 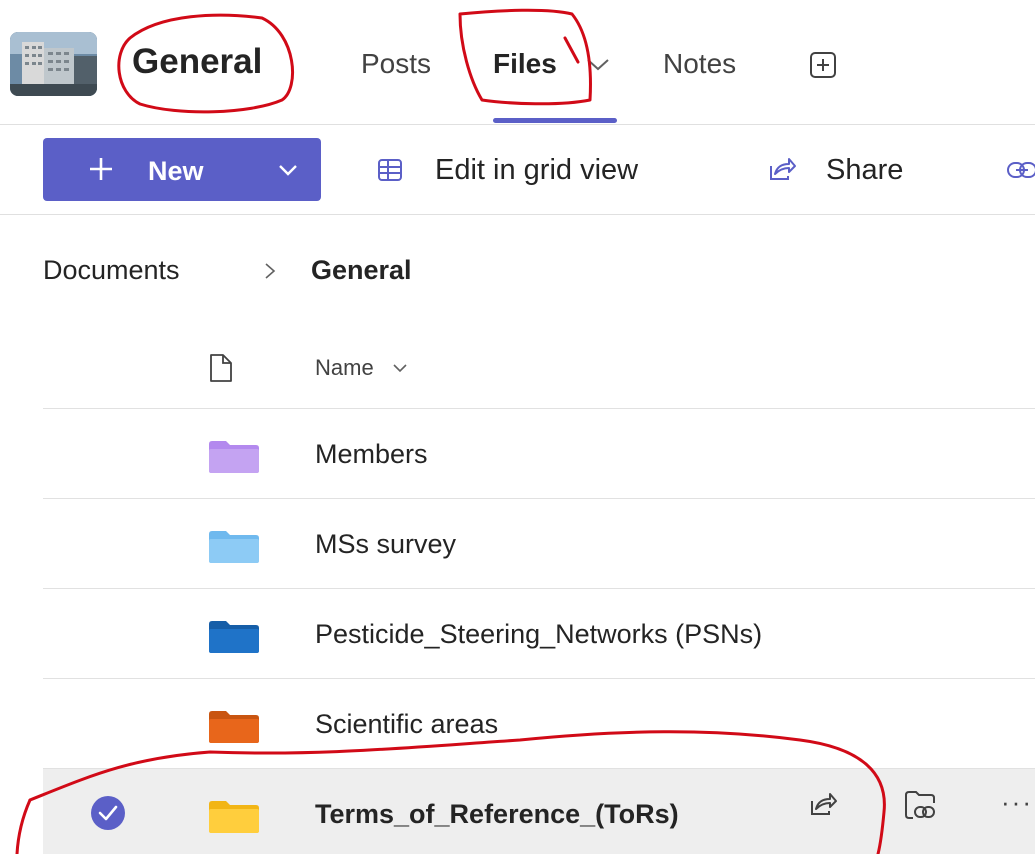 What do you see at coordinates (176, 171) in the screenshot?
I see `new-button-label: New` at bounding box center [176, 171].